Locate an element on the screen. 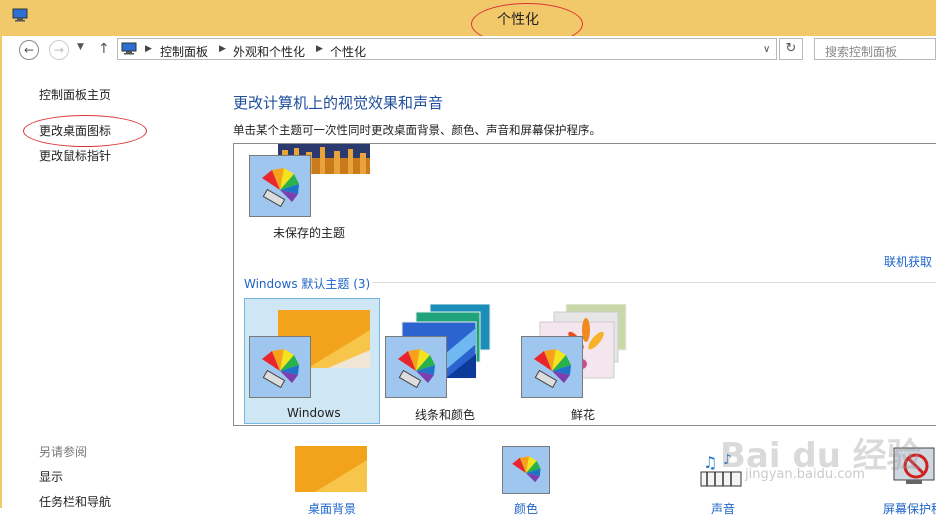 This screenshot has height=517, width=936. get-more-themes-online-link: 联机获取 is located at coordinates (908, 261).